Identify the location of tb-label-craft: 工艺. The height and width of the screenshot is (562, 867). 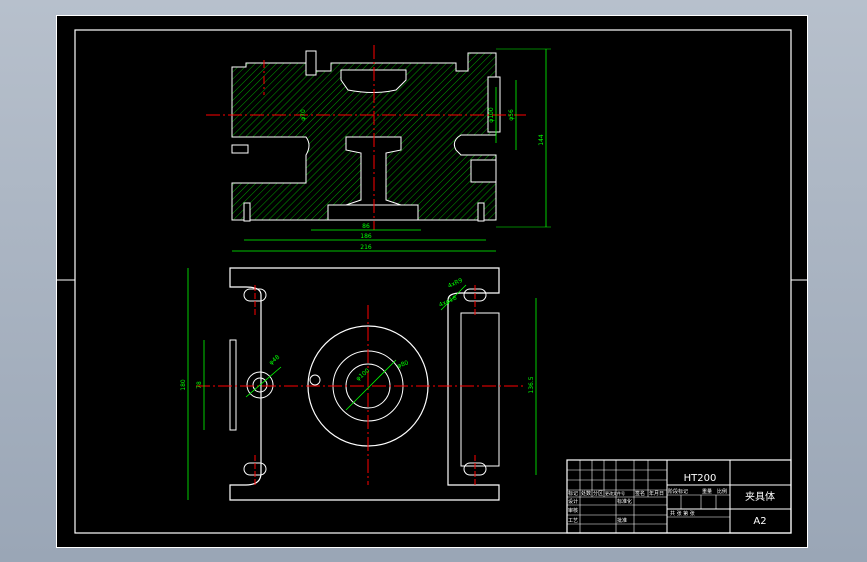
(573, 521).